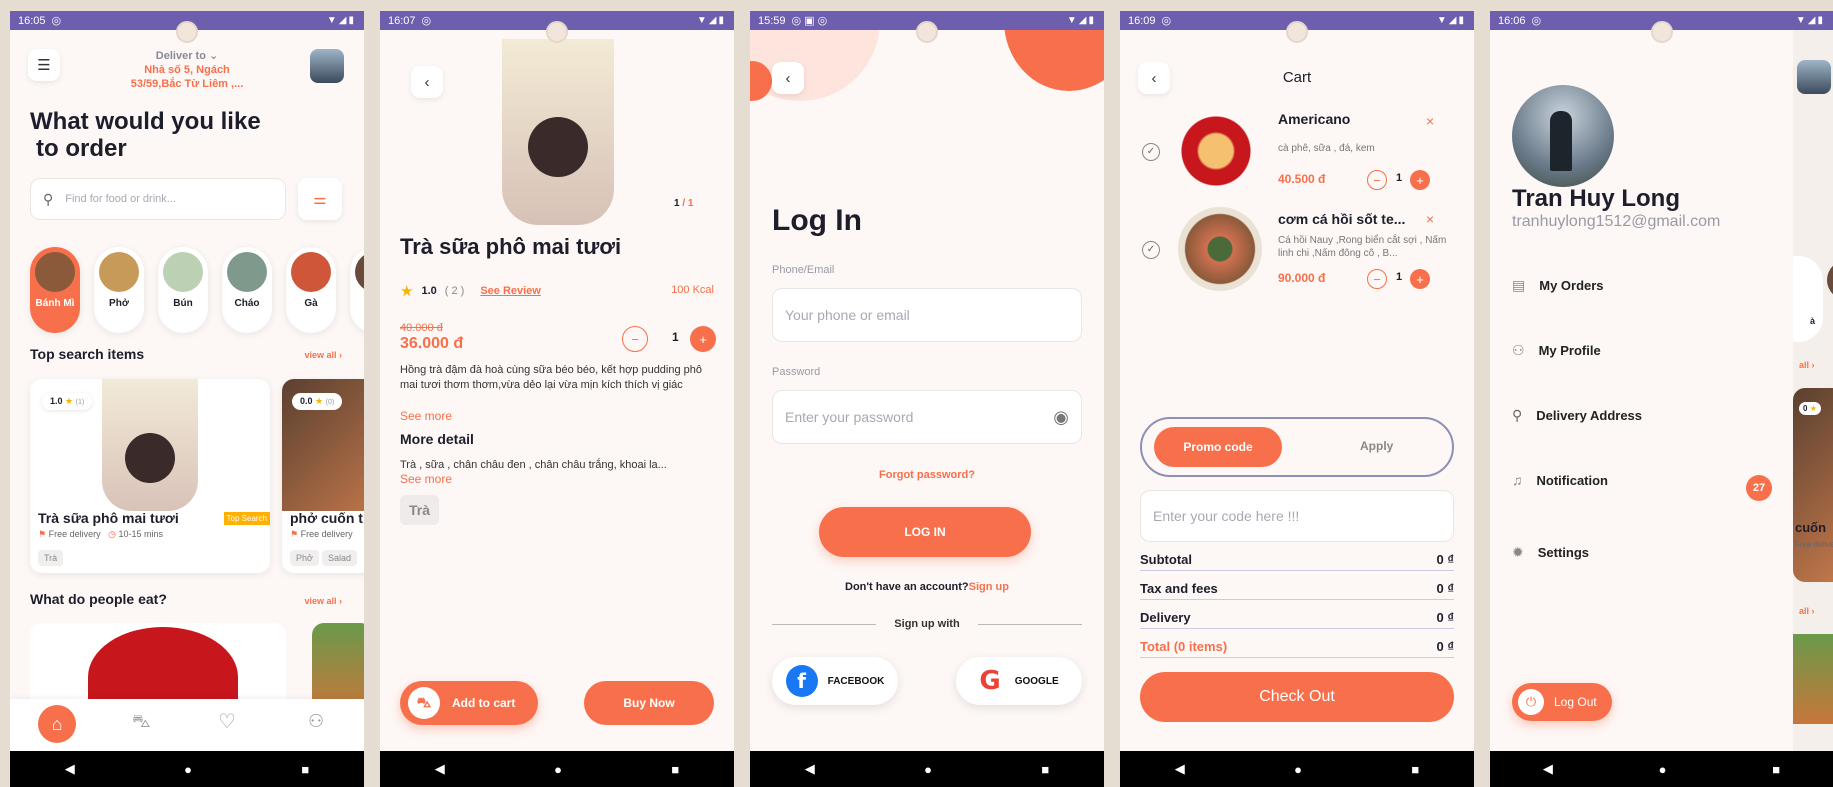  What do you see at coordinates (321, 534) in the screenshot?
I see `food-meta: ⚑ Free delivery` at bounding box center [321, 534].